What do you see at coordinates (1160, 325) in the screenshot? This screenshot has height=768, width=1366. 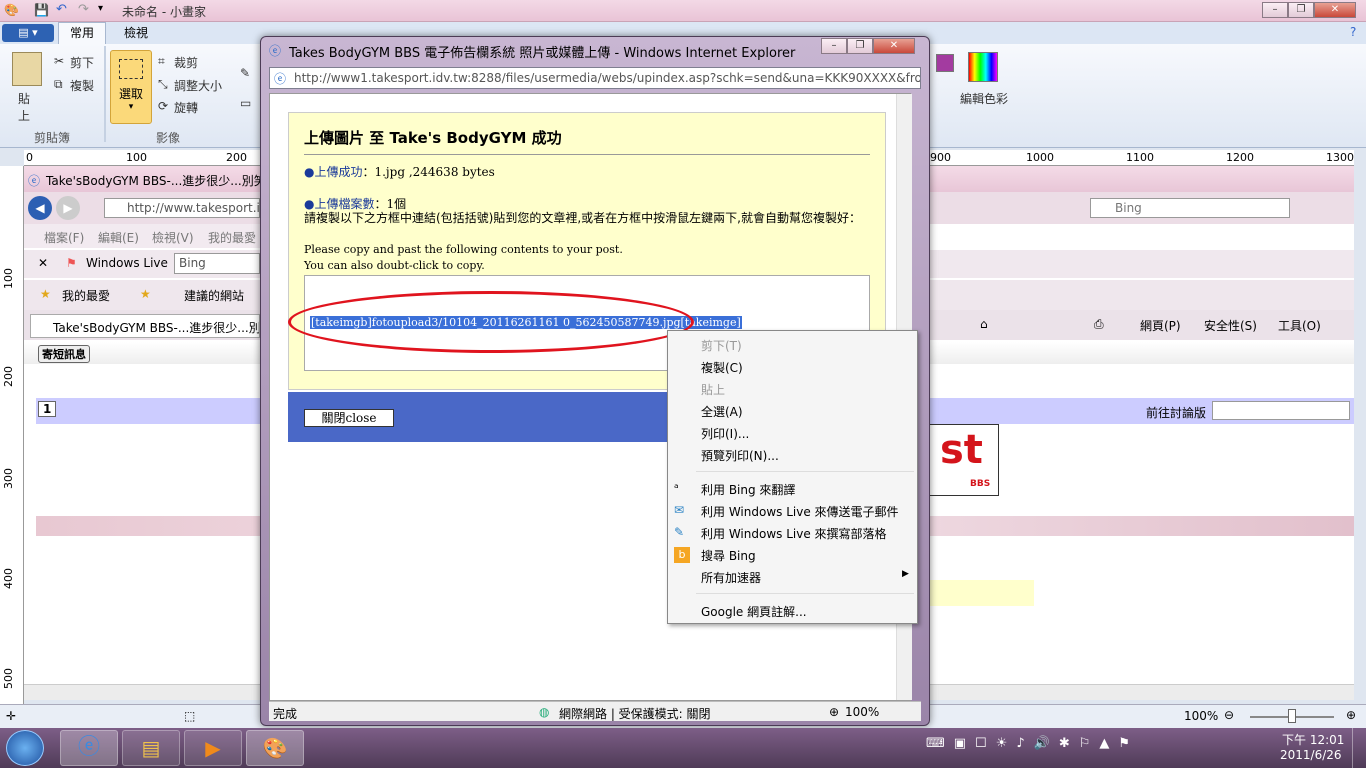 I see `menu-page: 網頁(P)` at bounding box center [1160, 325].